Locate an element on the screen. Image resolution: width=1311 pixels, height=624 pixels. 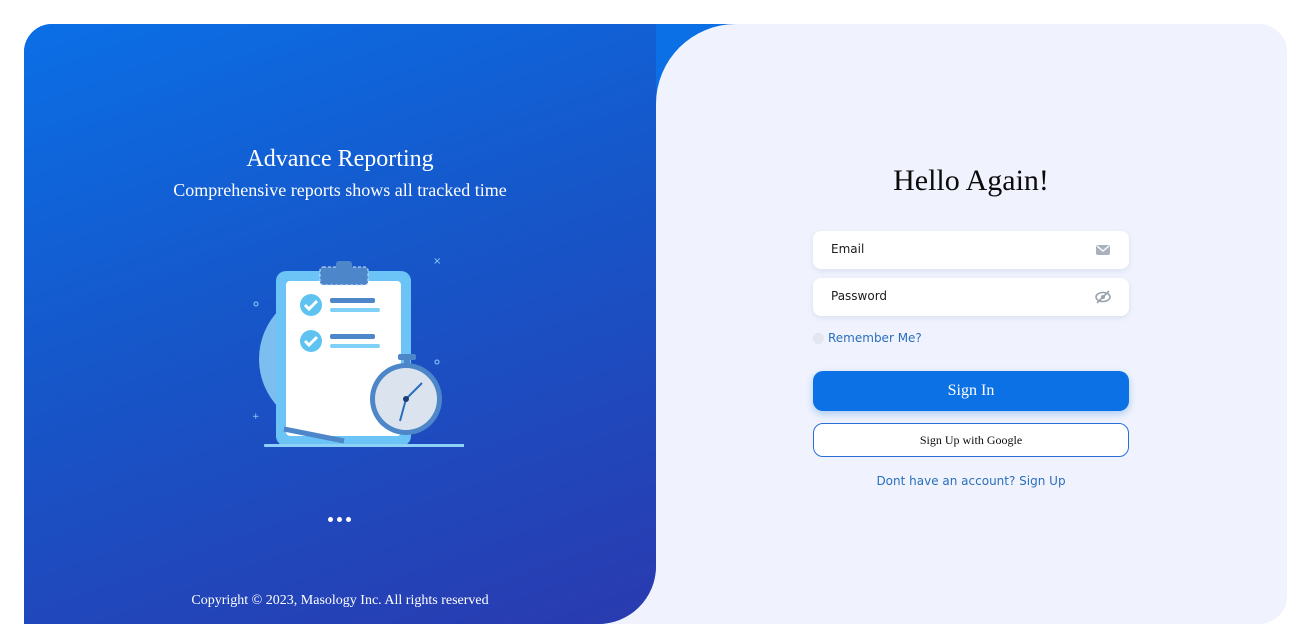
password-field: Password is located at coordinates (971, 297).